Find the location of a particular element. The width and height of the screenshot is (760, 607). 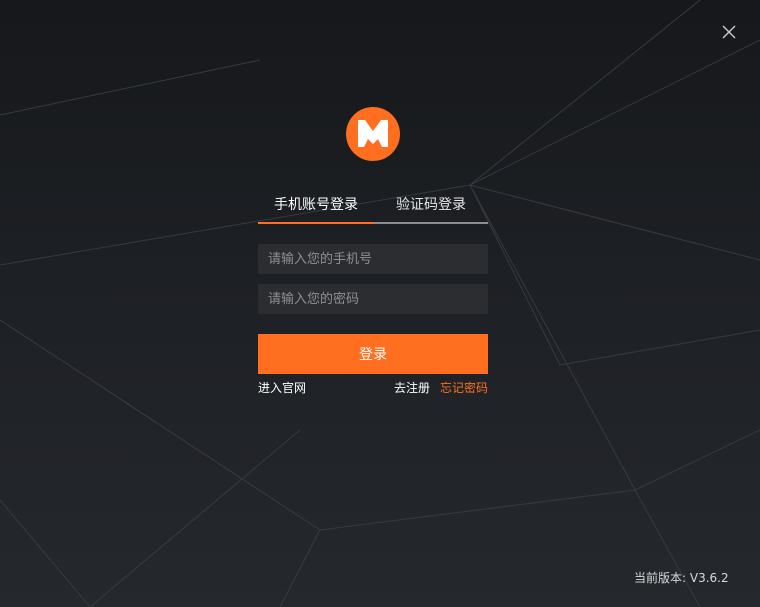

close-button is located at coordinates (729, 32).